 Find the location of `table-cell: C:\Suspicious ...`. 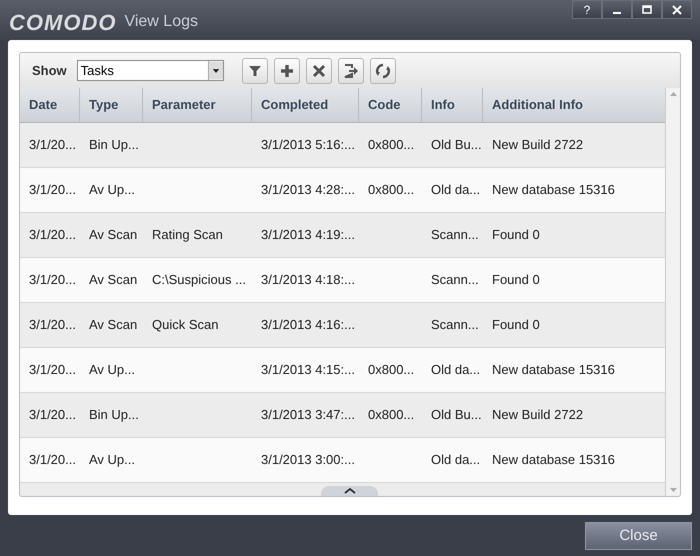

table-cell: C:\Suspicious ... is located at coordinates (199, 280).